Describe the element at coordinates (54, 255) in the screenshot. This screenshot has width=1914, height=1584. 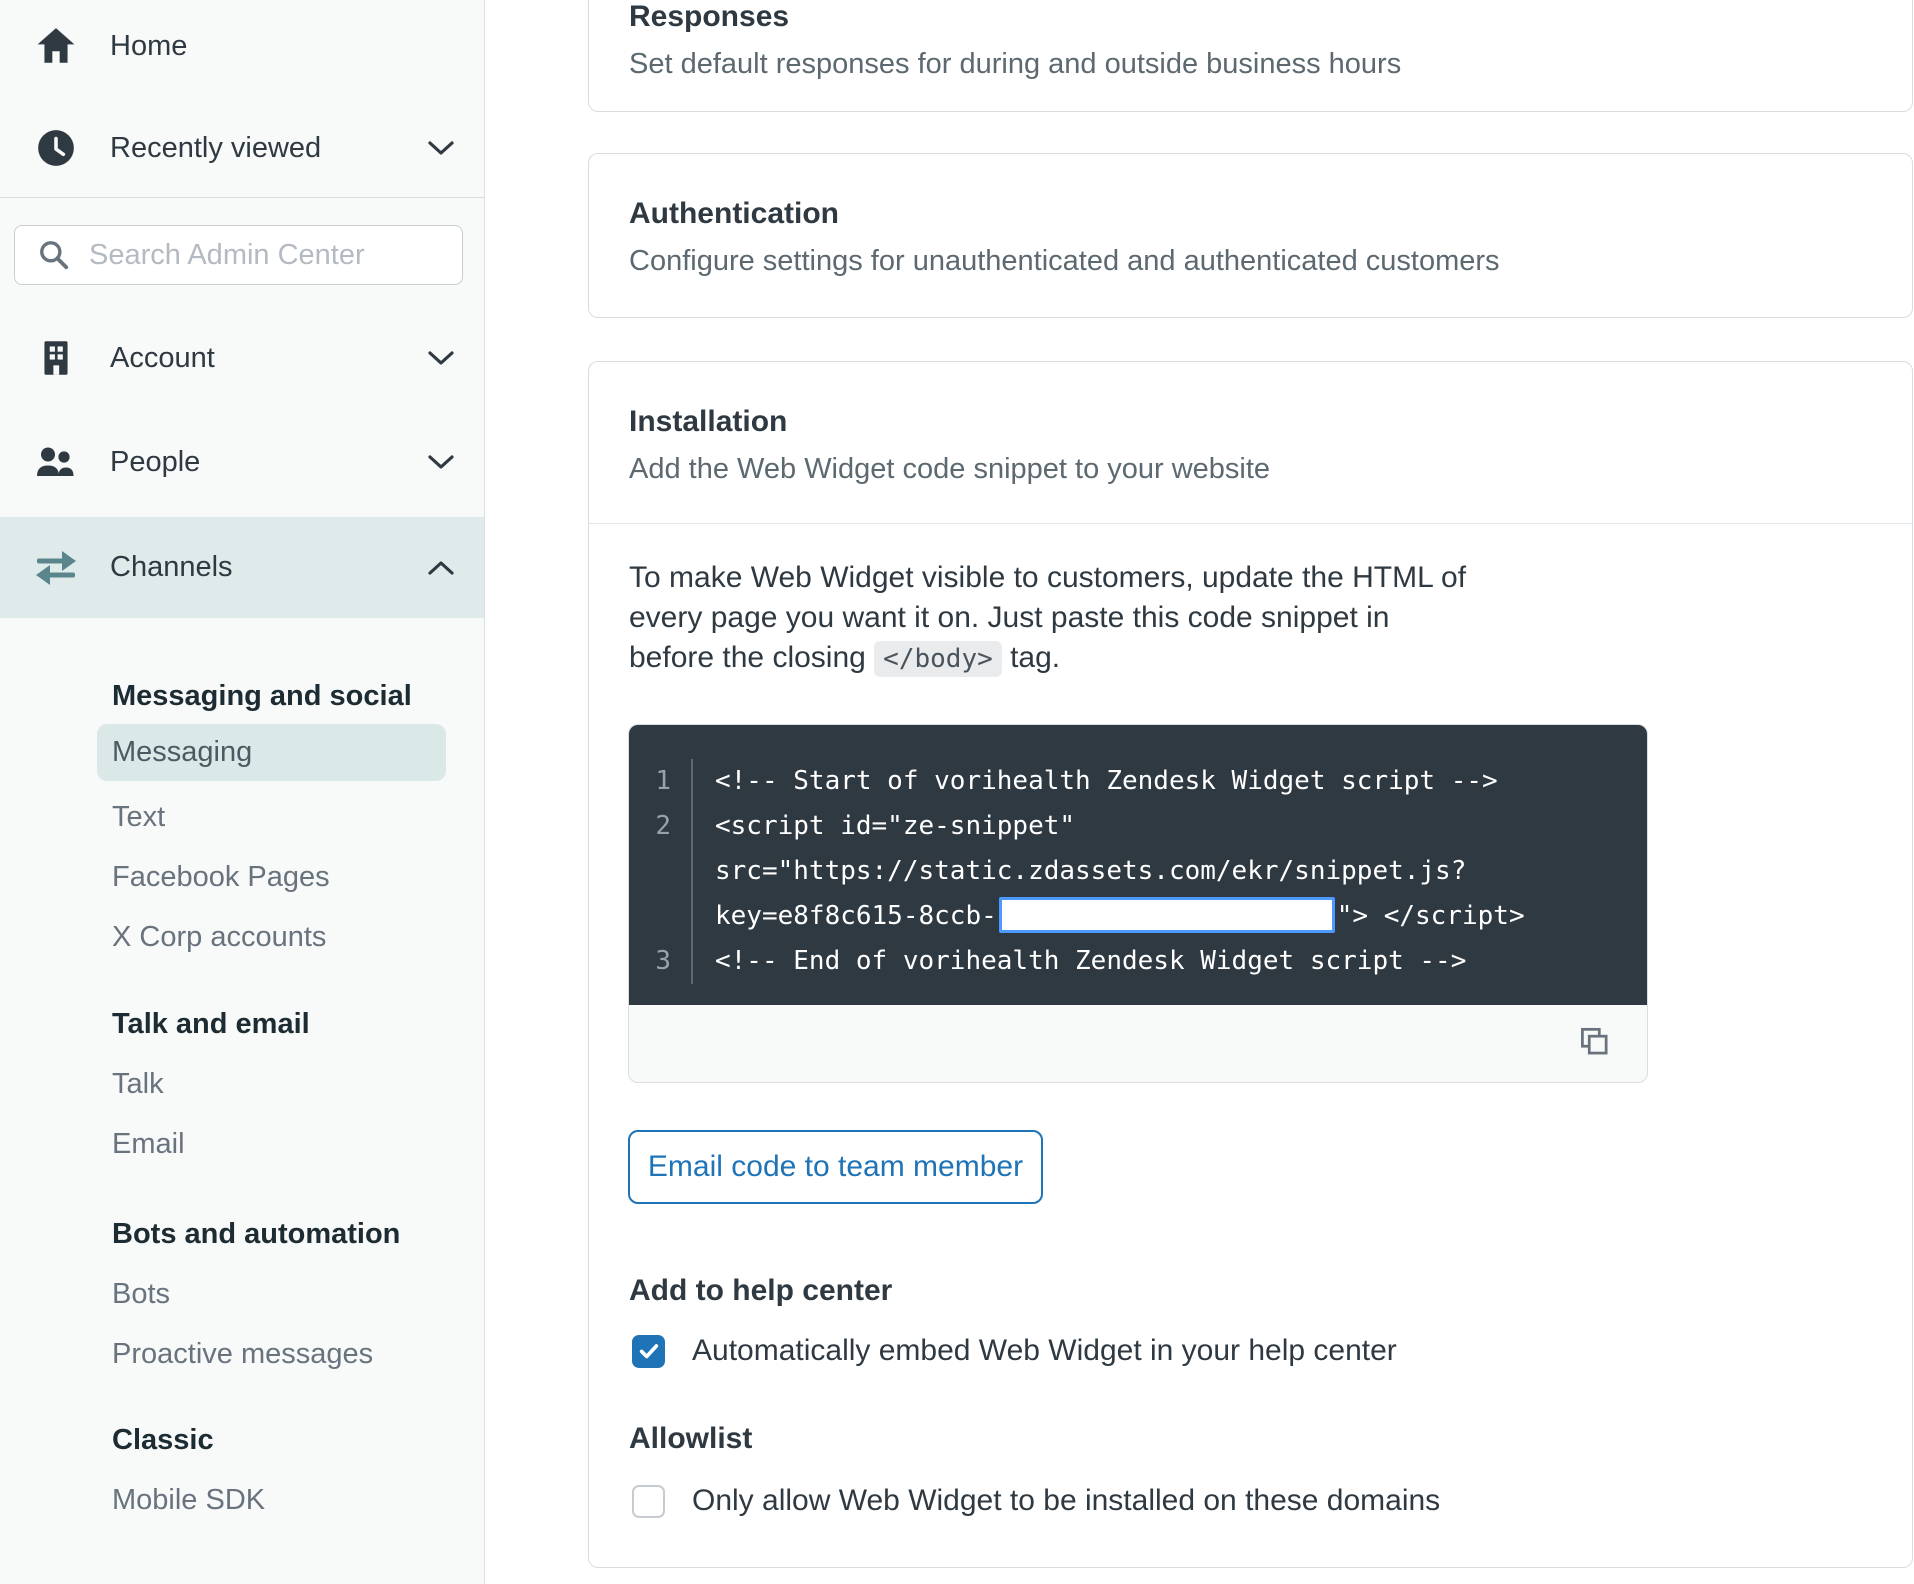
I see `search-icon` at that location.